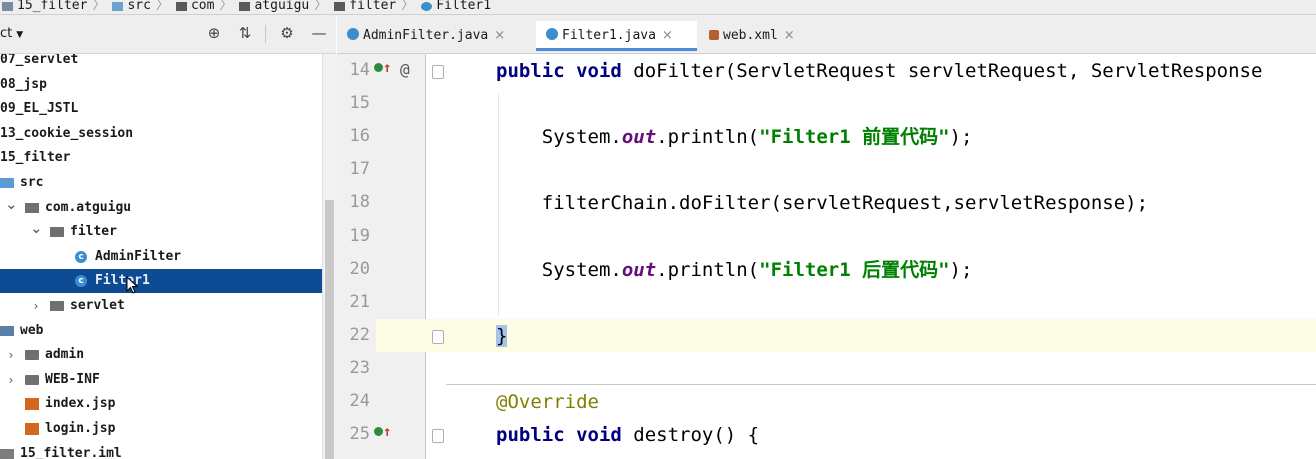 This screenshot has width=1316, height=459. Describe the element at coordinates (32, 182) in the screenshot. I see `tree-item-label: src` at that location.